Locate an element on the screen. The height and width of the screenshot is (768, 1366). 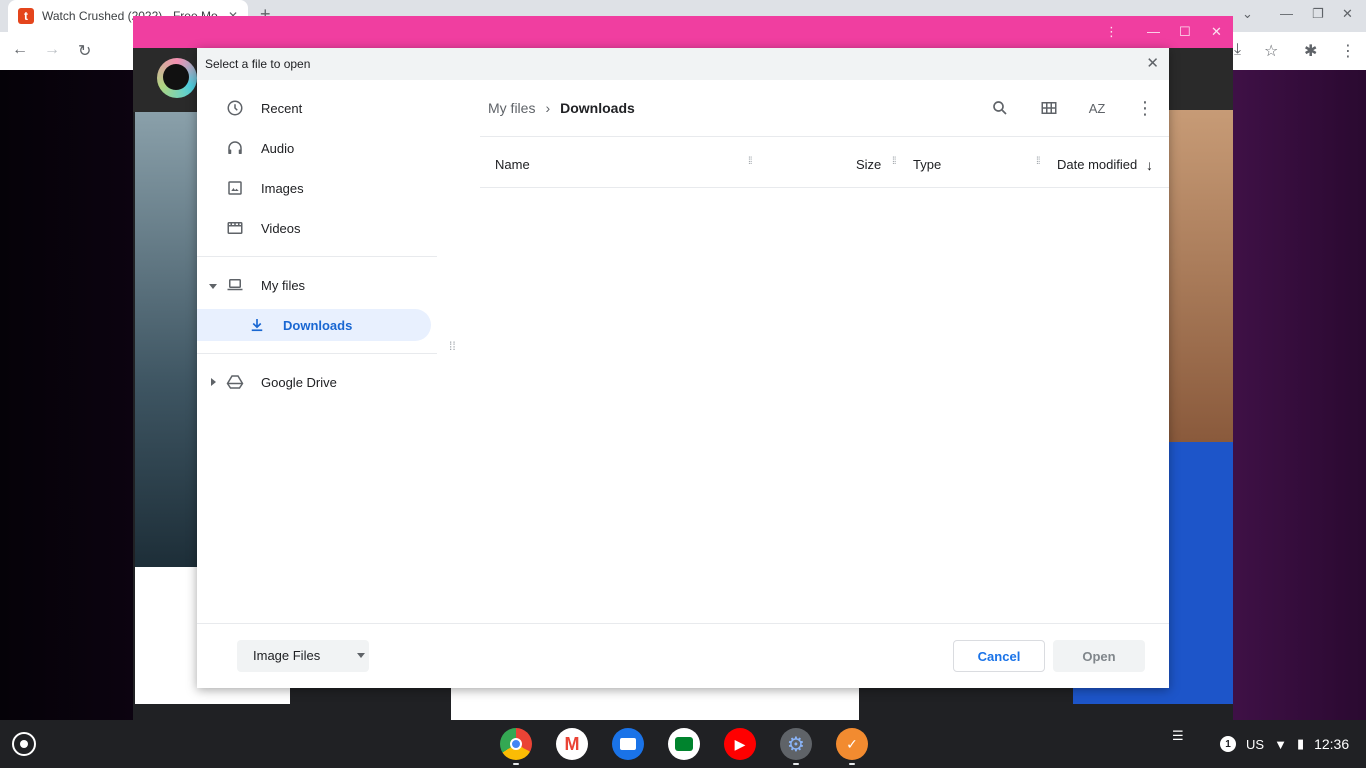
headphones-icon is located at coordinates (235, 147).